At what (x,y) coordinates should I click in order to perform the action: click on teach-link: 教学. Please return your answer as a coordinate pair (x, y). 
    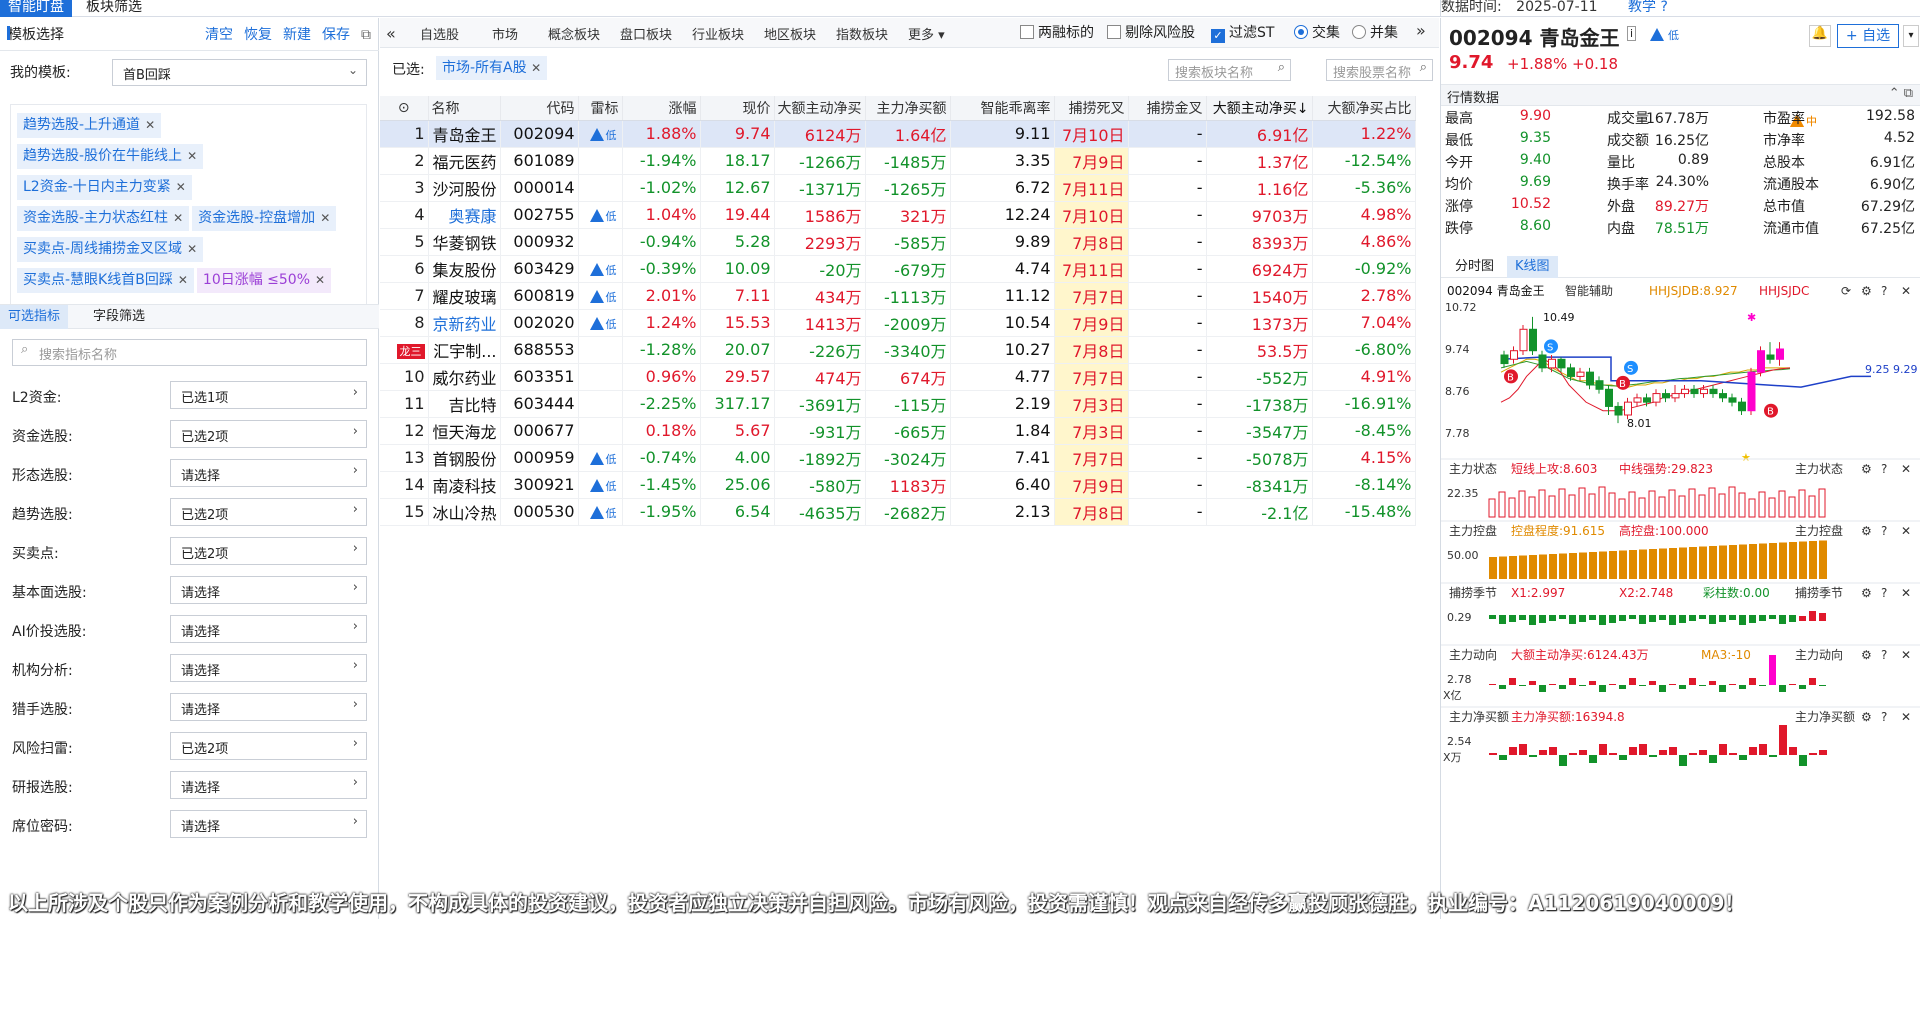
    Looking at the image, I should click on (1642, 7).